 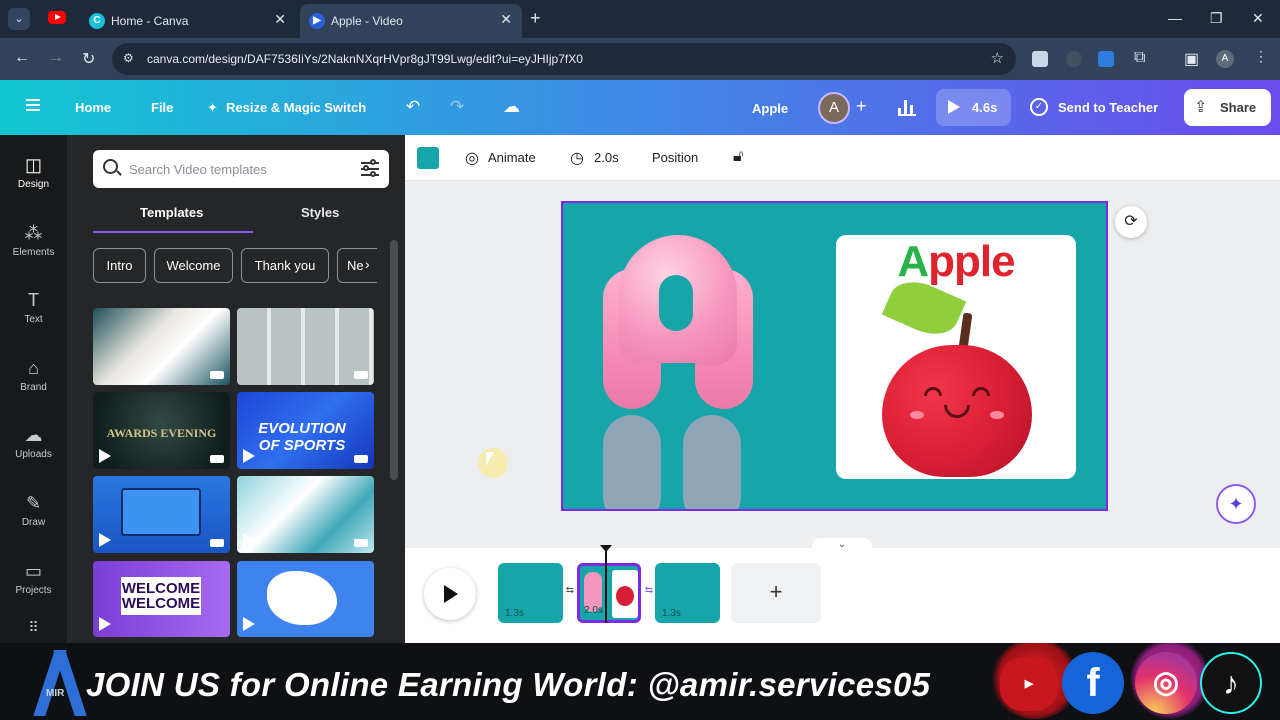 I want to click on apple-title: Apple, so click(x=956, y=262).